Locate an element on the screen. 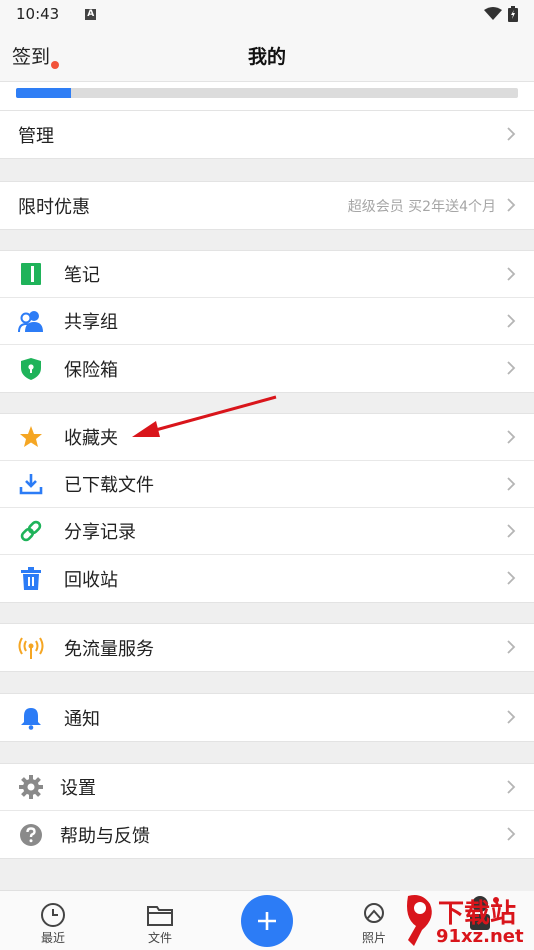 The width and height of the screenshot is (534, 950). manage-row: 管理 is located at coordinates (267, 134).